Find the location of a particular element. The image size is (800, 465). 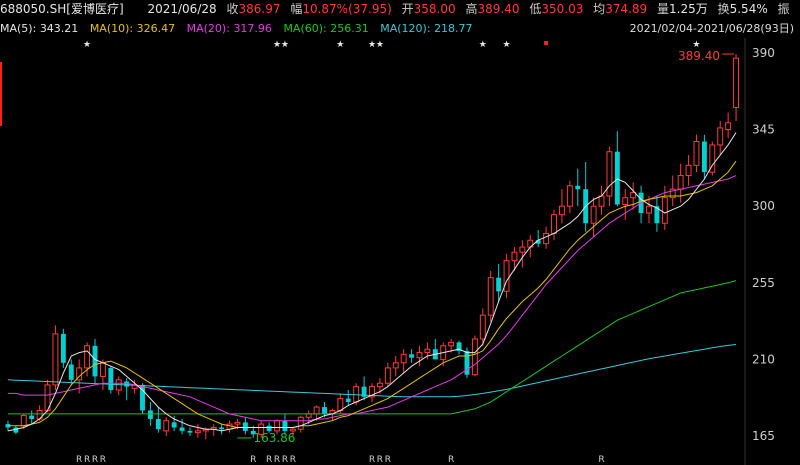

ma20-label: MA(20): is located at coordinates (208, 28).